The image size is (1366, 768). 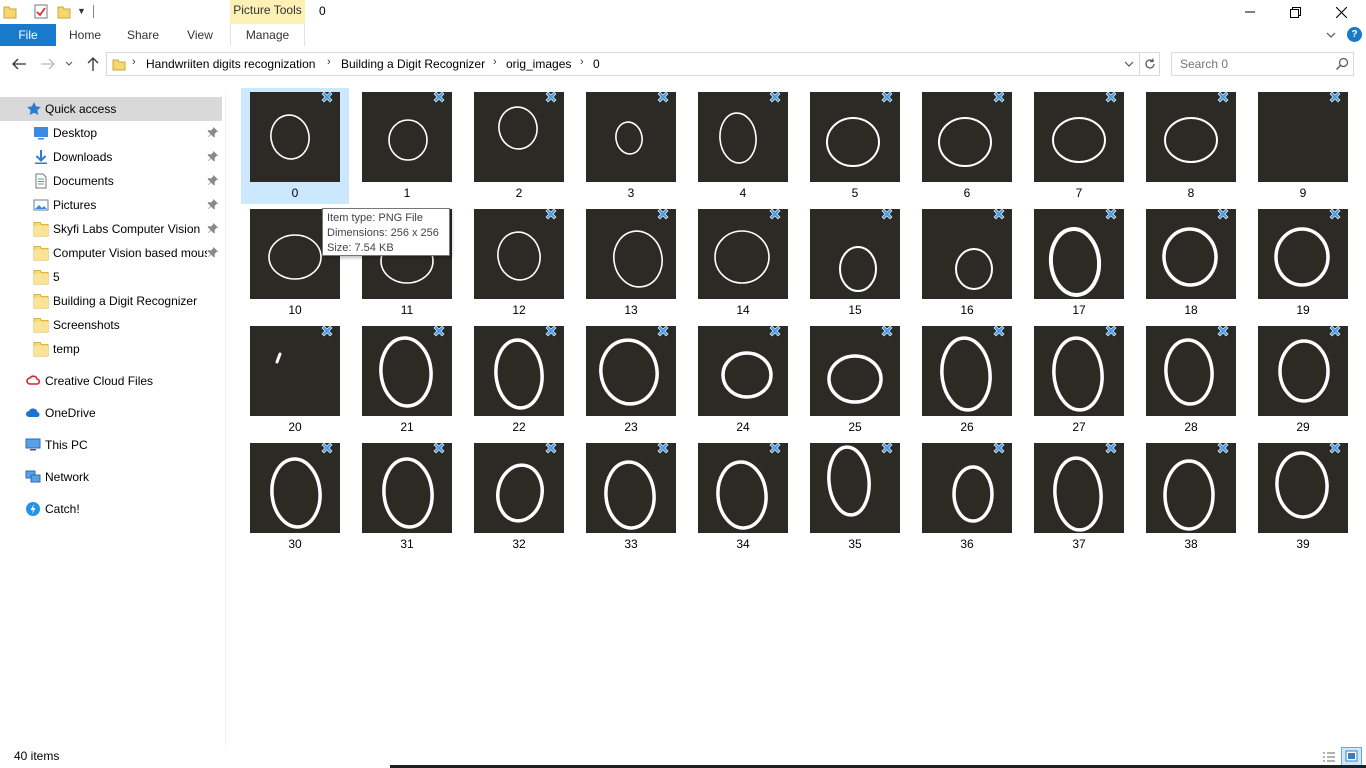 I want to click on file-tile: 0, so click(x=295, y=146).